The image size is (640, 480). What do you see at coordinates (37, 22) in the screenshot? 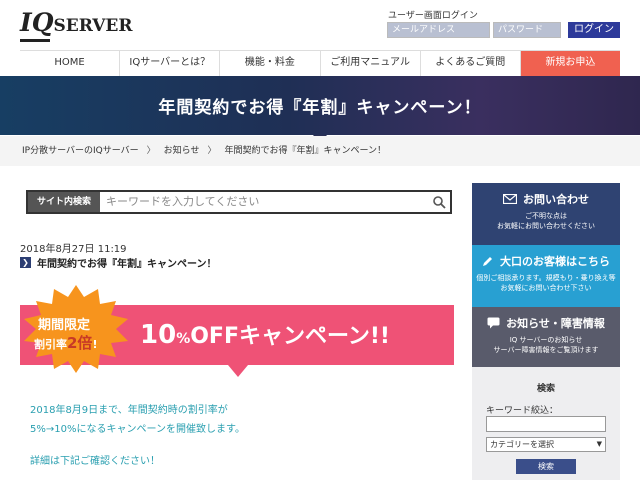
I see `logo-iq-text: IQ` at bounding box center [37, 22].